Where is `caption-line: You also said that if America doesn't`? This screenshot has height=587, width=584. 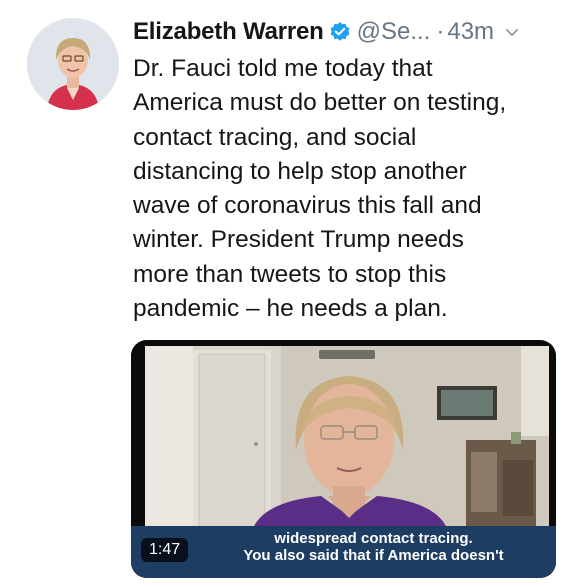
caption-line: You also said that if America doesn't is located at coordinates (373, 555).